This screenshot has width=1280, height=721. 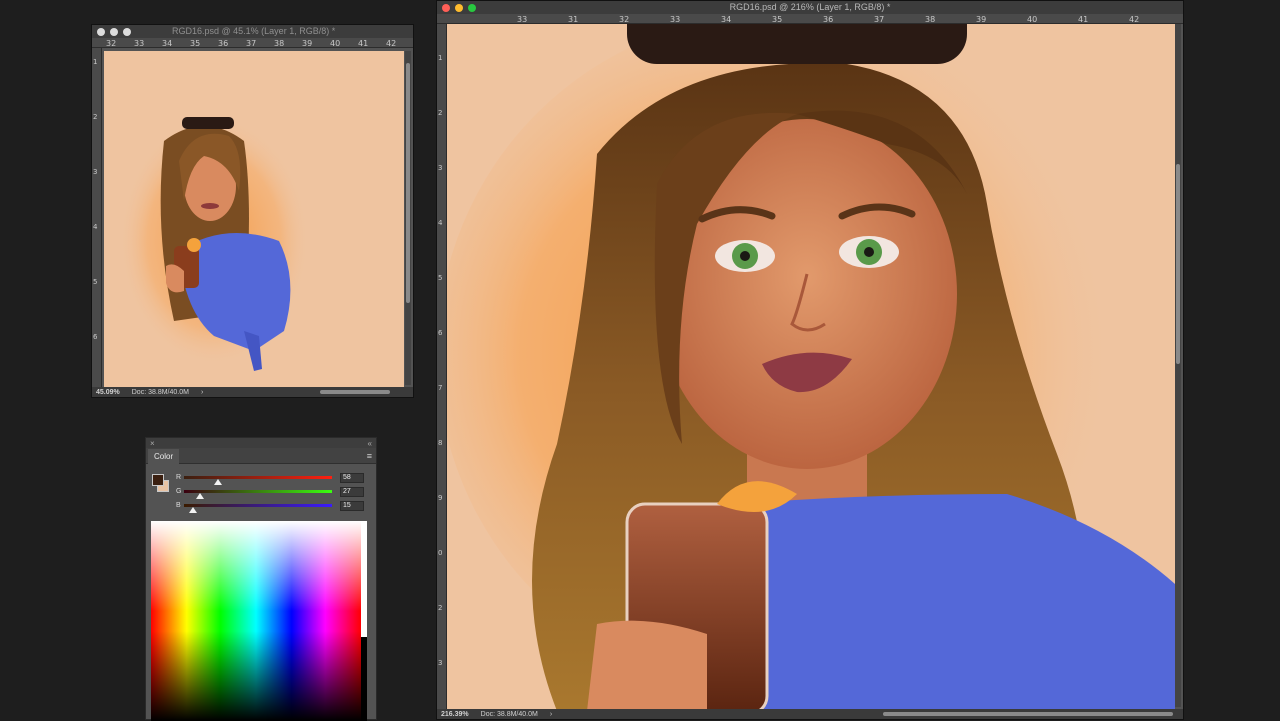 I want to click on red-slider-track, so click(x=258, y=477).